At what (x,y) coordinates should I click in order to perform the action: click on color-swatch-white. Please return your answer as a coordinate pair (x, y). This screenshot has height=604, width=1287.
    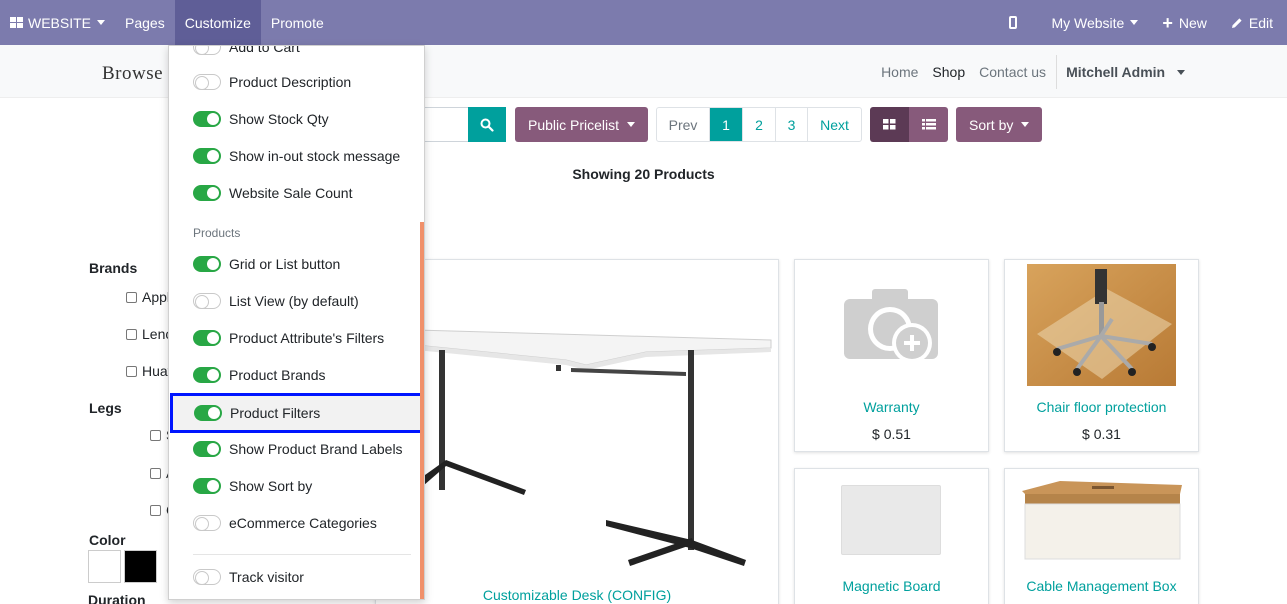
    Looking at the image, I should click on (104, 566).